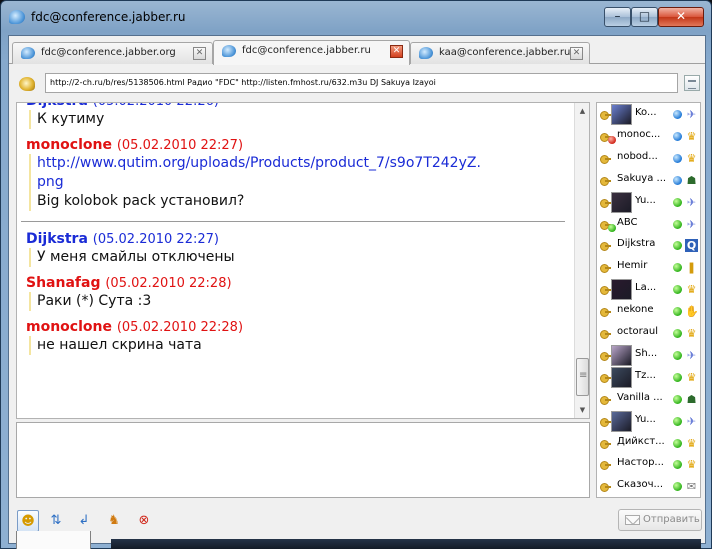  Describe the element at coordinates (644, 17) in the screenshot. I see `maximize-button: □` at that location.